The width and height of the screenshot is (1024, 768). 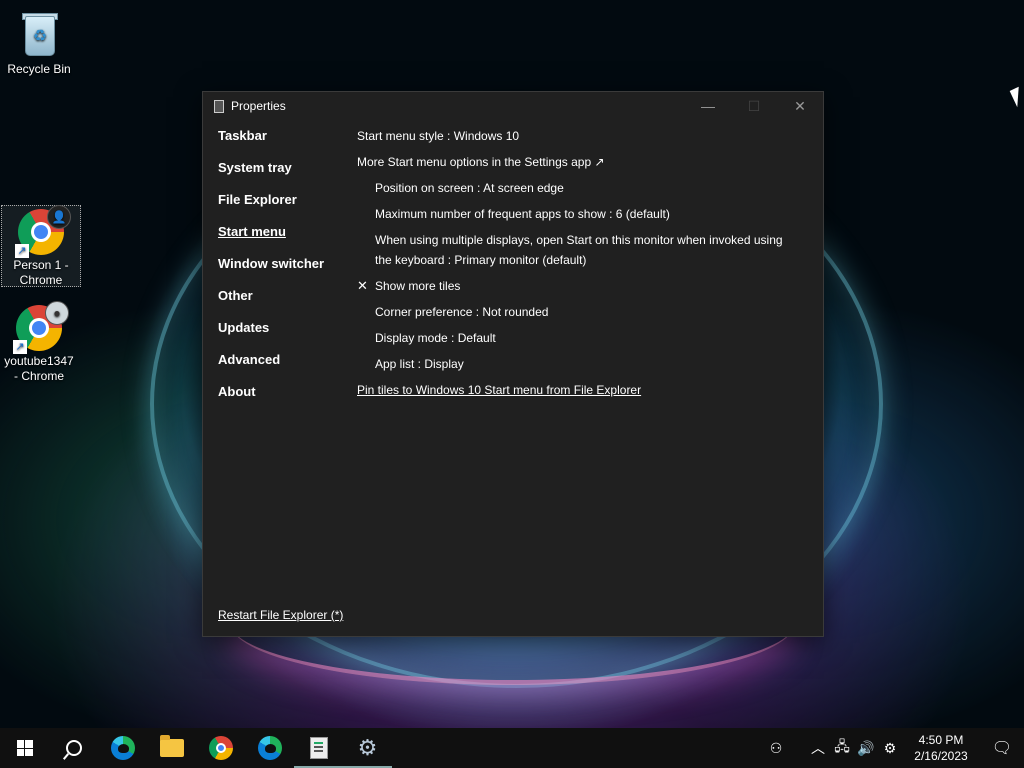 What do you see at coordinates (941, 756) in the screenshot?
I see `date-text: 2/16/2023` at bounding box center [941, 756].